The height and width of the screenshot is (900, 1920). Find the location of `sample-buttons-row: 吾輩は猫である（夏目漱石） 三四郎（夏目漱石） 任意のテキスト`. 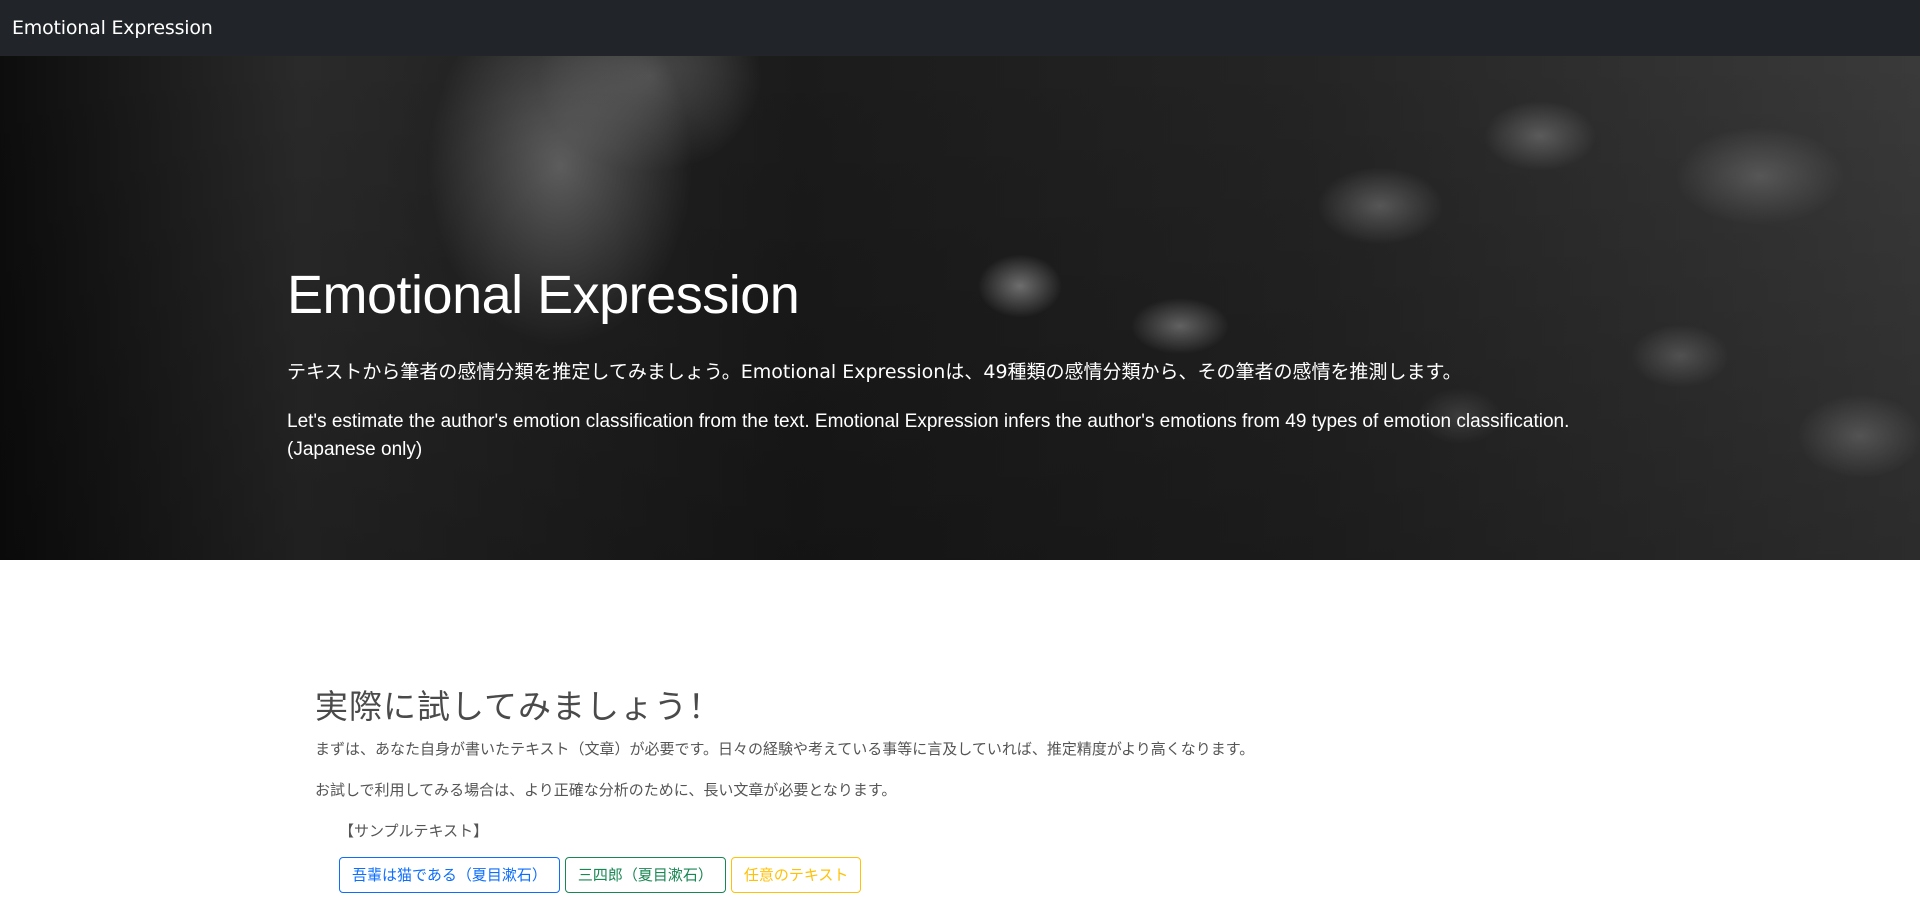

sample-buttons-row: 吾輩は猫である（夏目漱石） 三四郎（夏目漱石） 任意のテキスト is located at coordinates (977, 875).